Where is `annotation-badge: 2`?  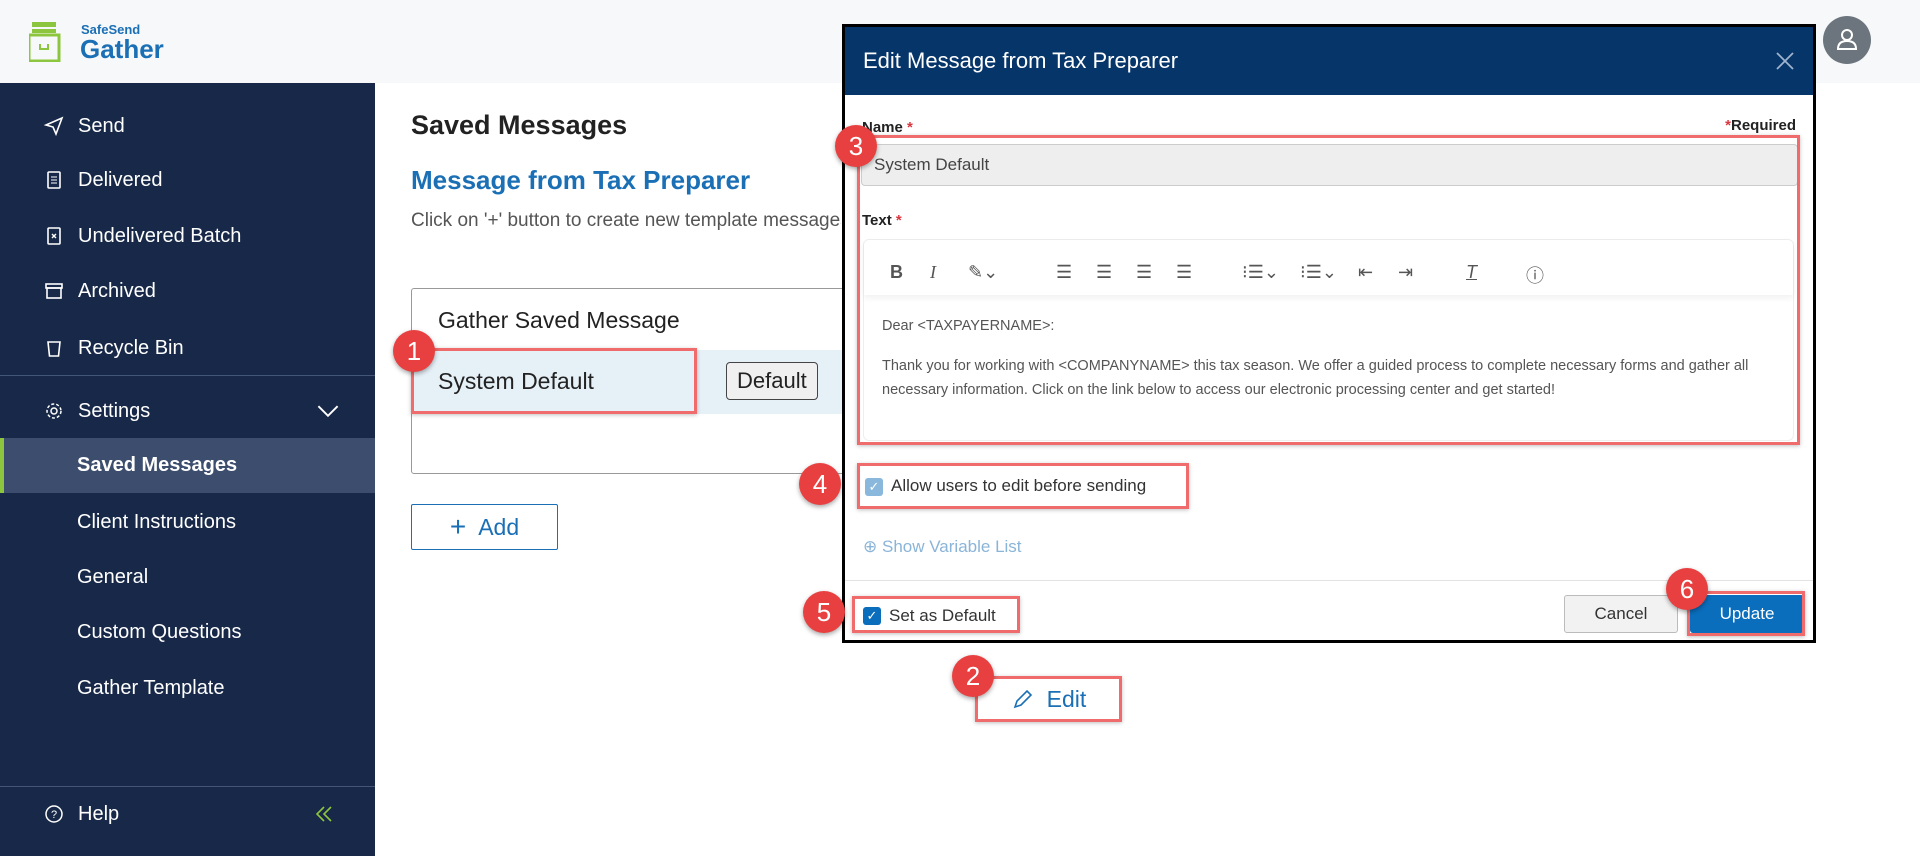 annotation-badge: 2 is located at coordinates (973, 676).